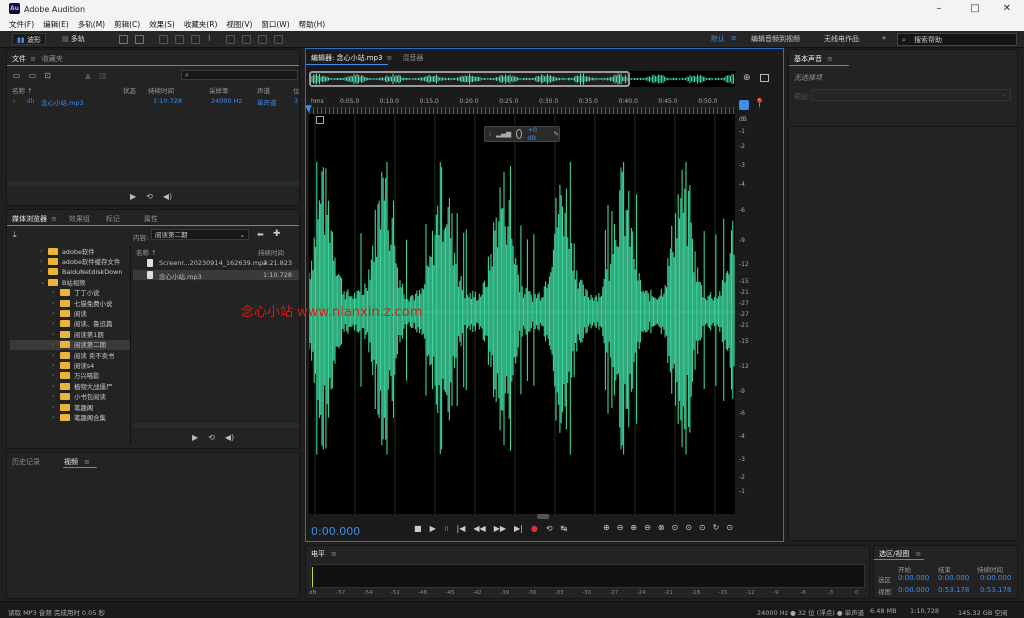 The height and width of the screenshot is (618, 1024). Describe the element at coordinates (320, 120) in the screenshot. I see `frequency-icon` at that location.